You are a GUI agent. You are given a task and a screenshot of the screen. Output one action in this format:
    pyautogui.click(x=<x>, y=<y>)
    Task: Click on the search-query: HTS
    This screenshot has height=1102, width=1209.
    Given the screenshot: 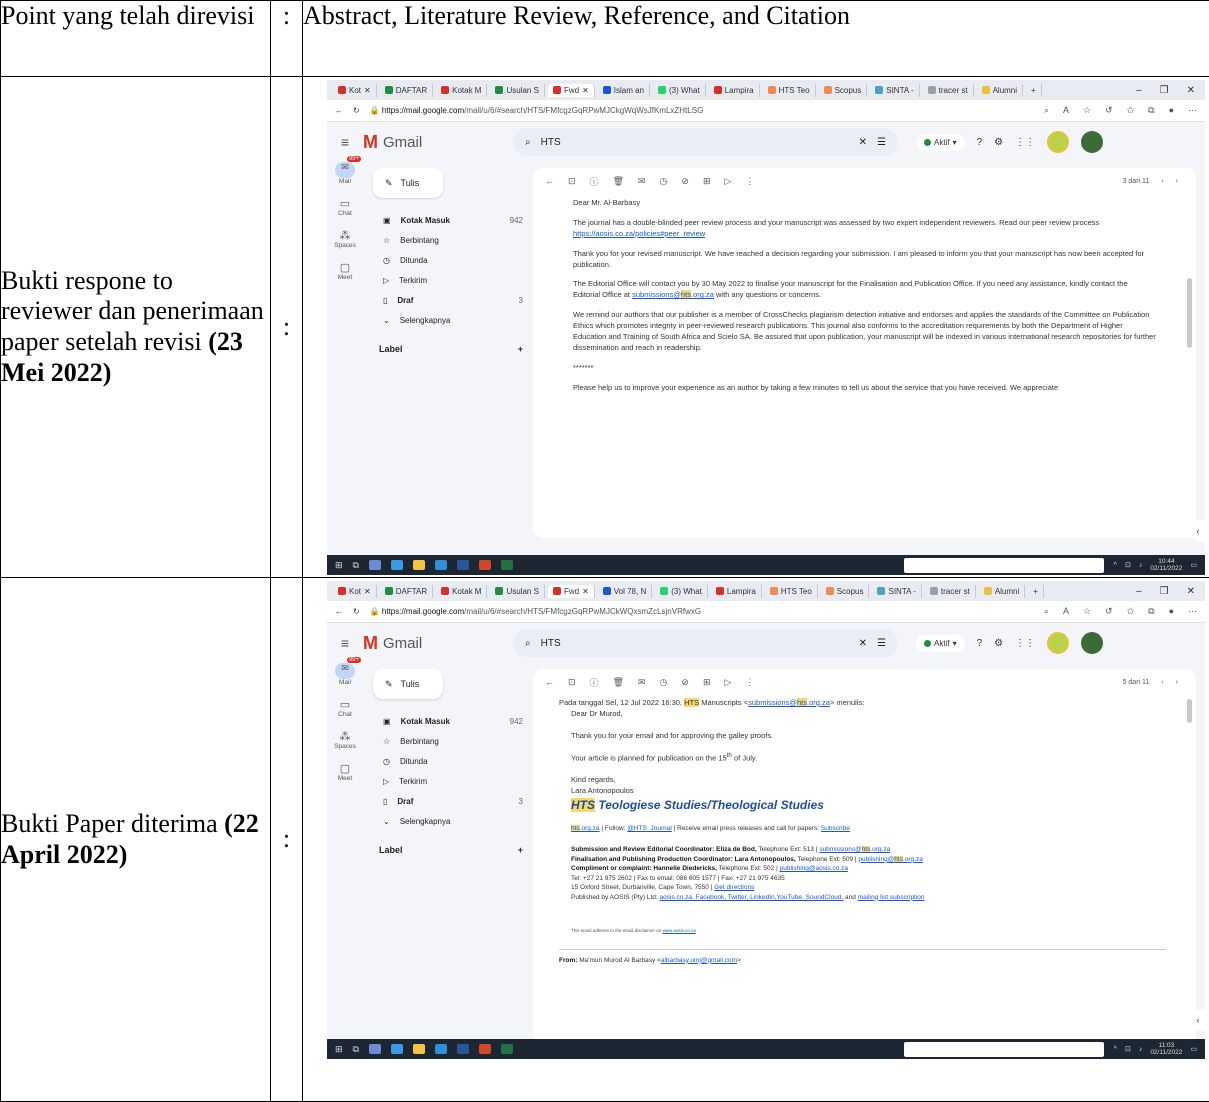 What is the action you would take?
    pyautogui.click(x=695, y=142)
    